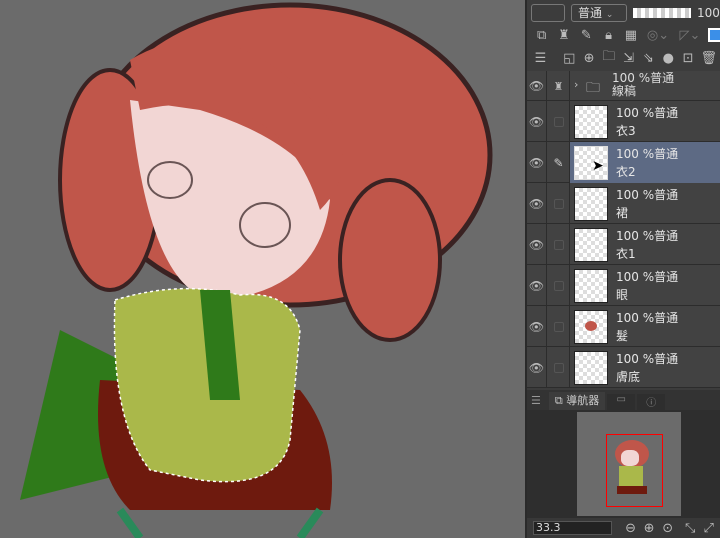 The height and width of the screenshot is (538, 720). I want to click on chevron-down-icon: ⌄, so click(609, 15).